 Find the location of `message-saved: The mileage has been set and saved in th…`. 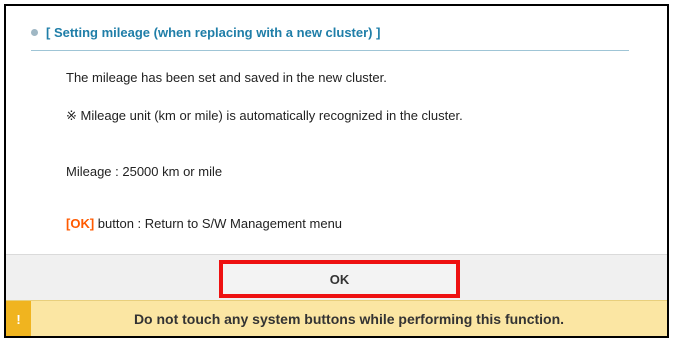

message-saved: The mileage has been set and saved in th… is located at coordinates (226, 77).